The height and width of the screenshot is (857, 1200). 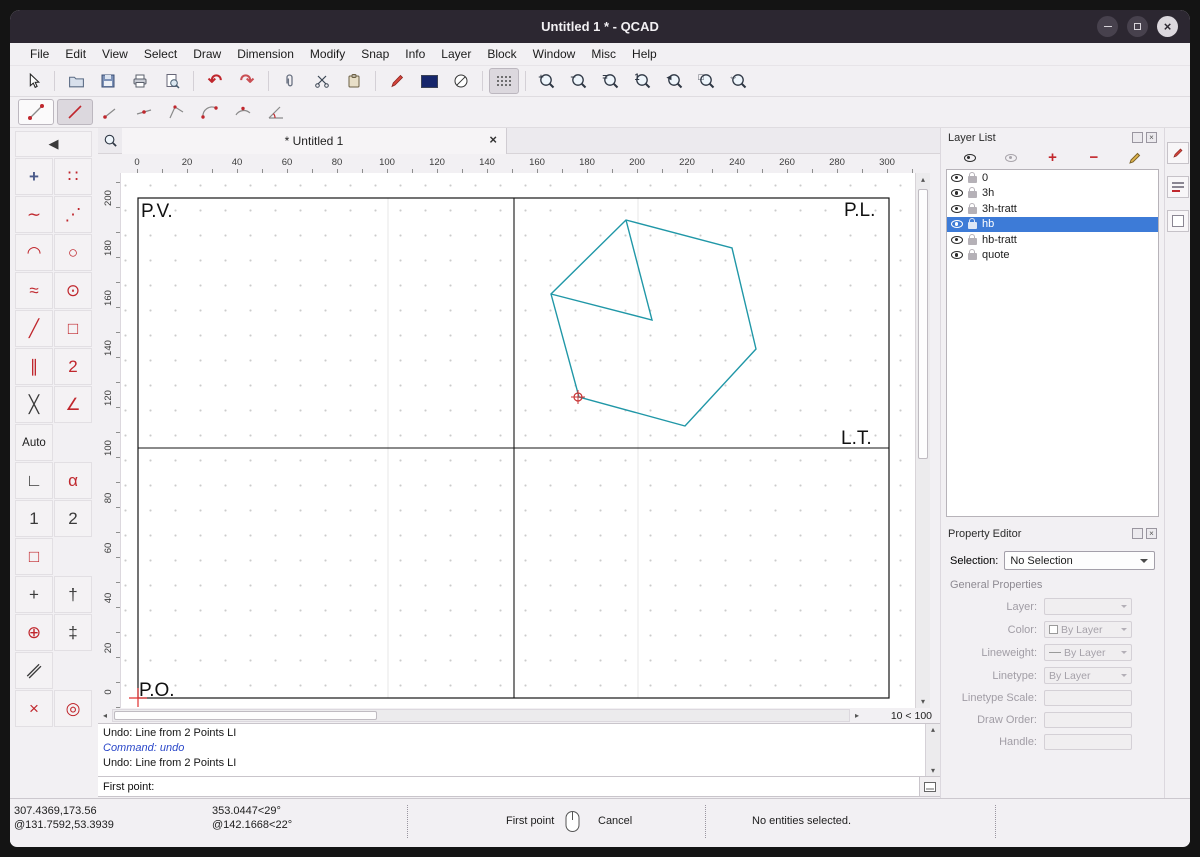 What do you see at coordinates (207, 54) in the screenshot?
I see `menu-draw: Draw` at bounding box center [207, 54].